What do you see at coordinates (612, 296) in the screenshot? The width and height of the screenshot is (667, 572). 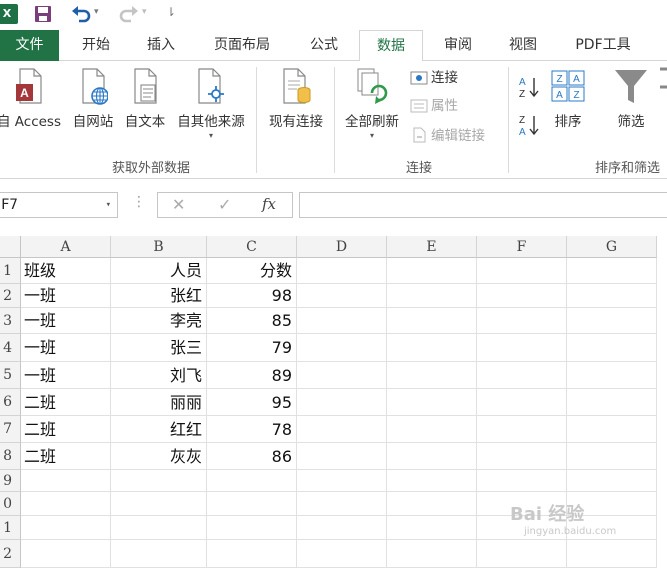 I see `cell-g2` at bounding box center [612, 296].